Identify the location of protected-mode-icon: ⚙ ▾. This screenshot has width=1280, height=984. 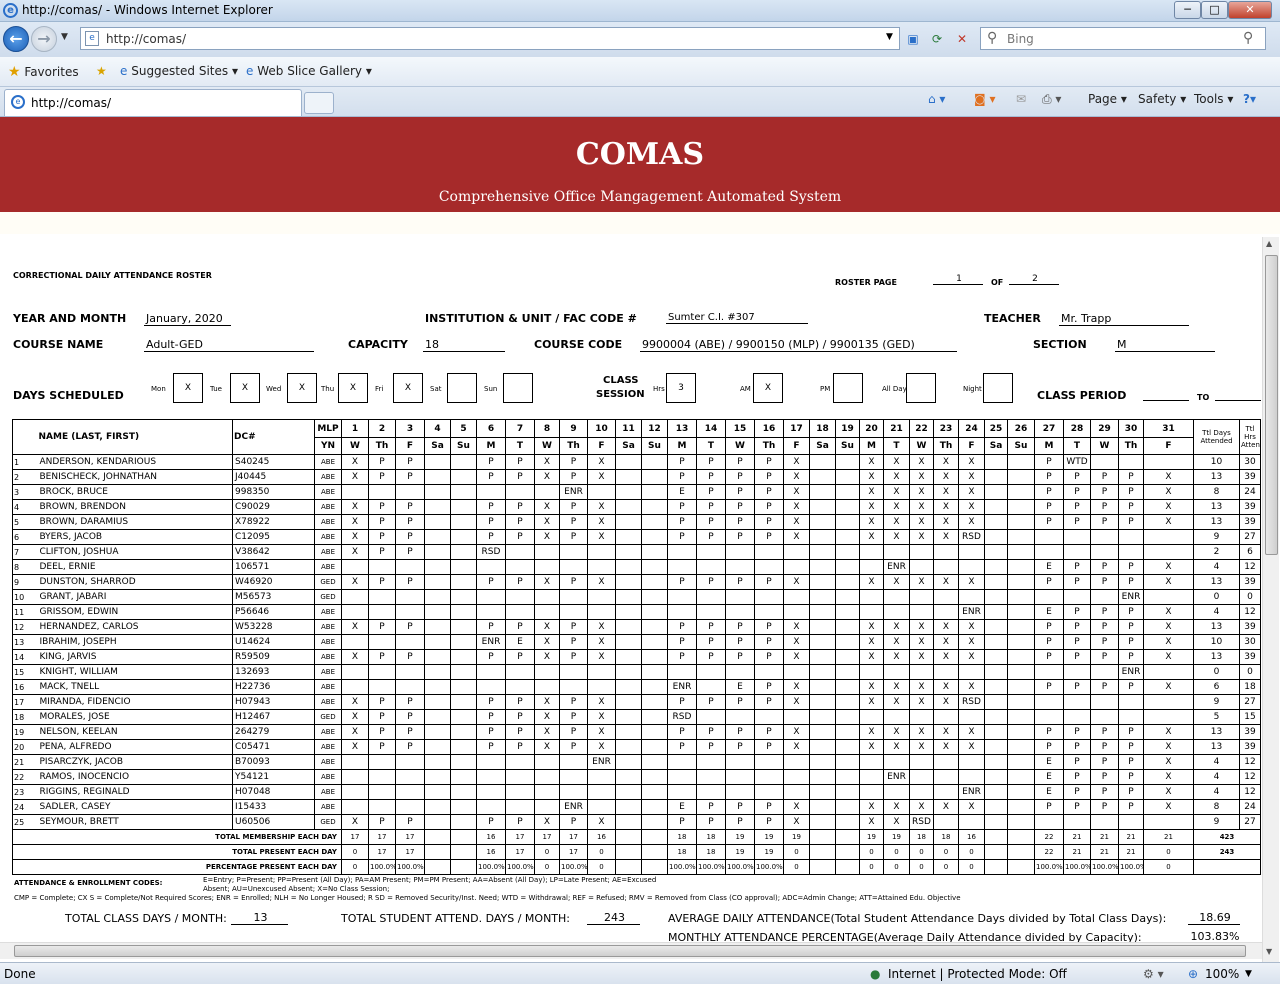
(1153, 974).